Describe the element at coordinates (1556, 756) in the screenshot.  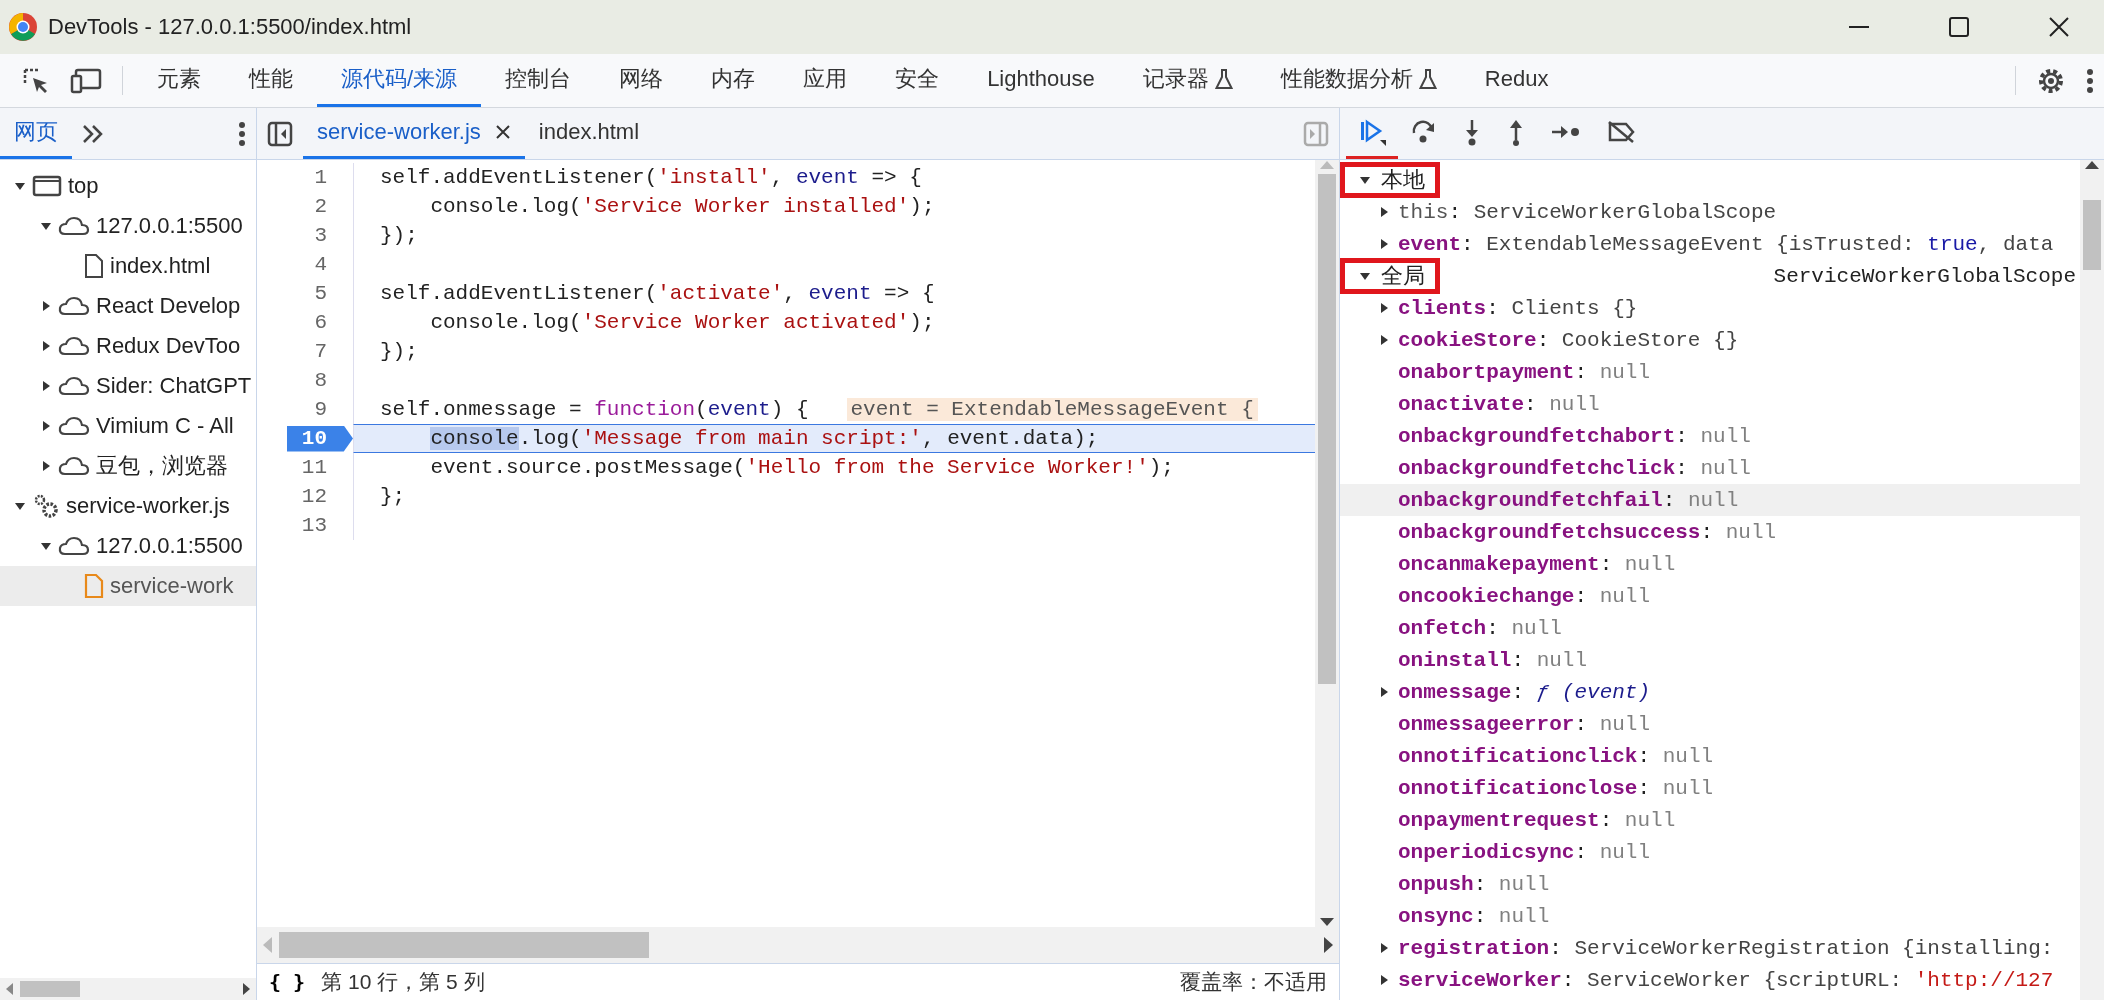
I see `property-entry: onnotificationclick: null` at that location.